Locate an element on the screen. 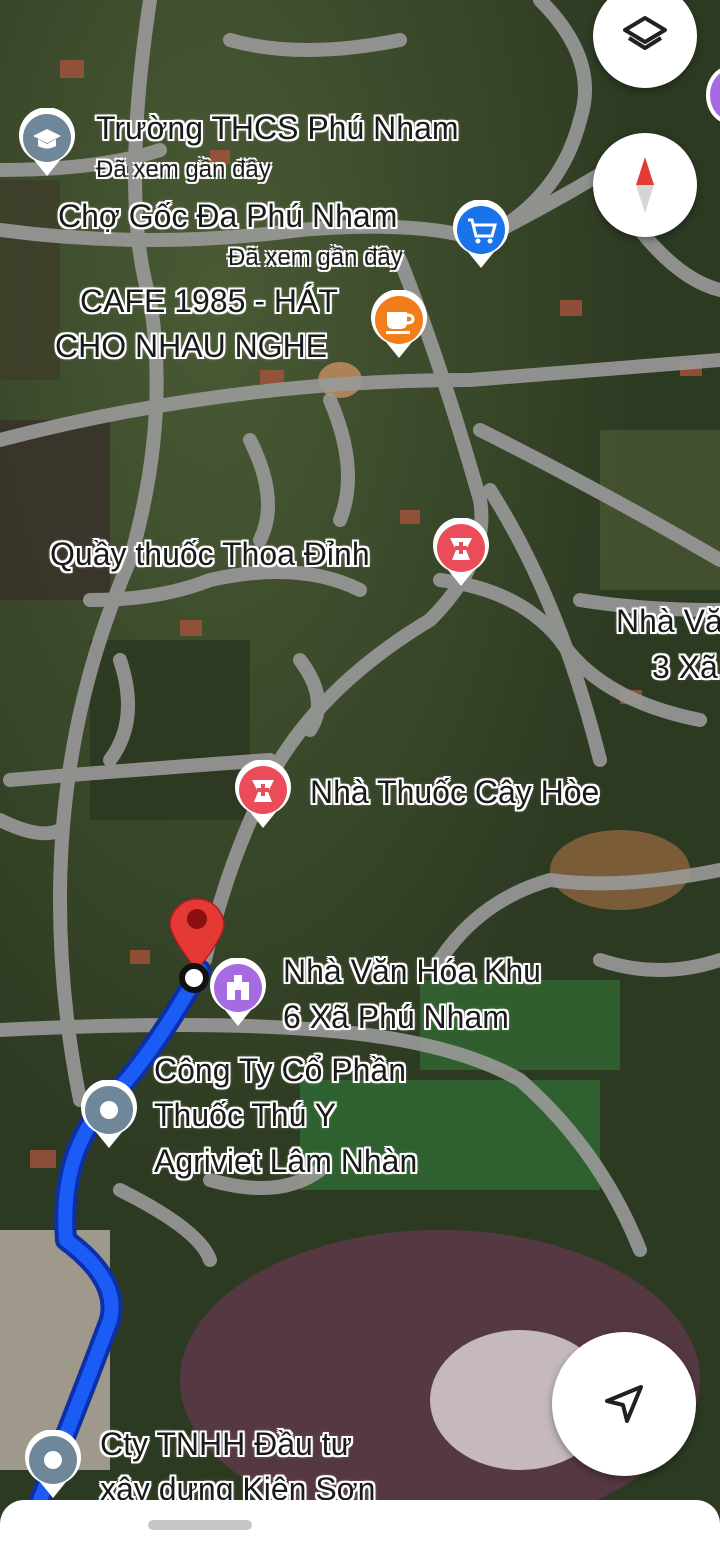 This screenshot has height=1559, width=720. poi-label-vanhoa6-line2: 6 Xã Phú Nham is located at coordinates (396, 1017).